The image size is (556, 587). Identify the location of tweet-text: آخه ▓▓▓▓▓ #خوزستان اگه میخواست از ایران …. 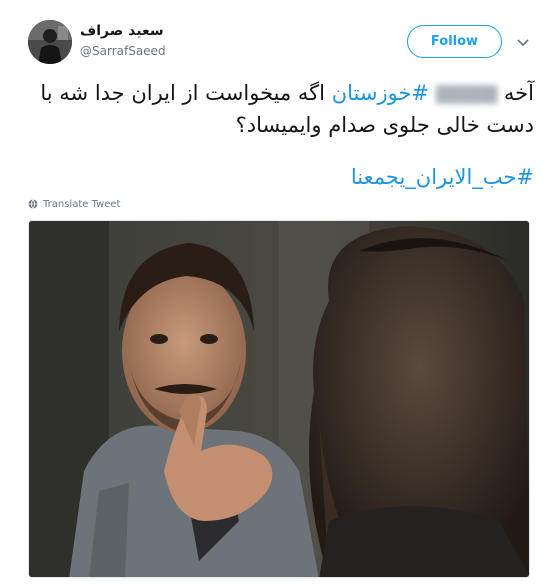
(278, 109).